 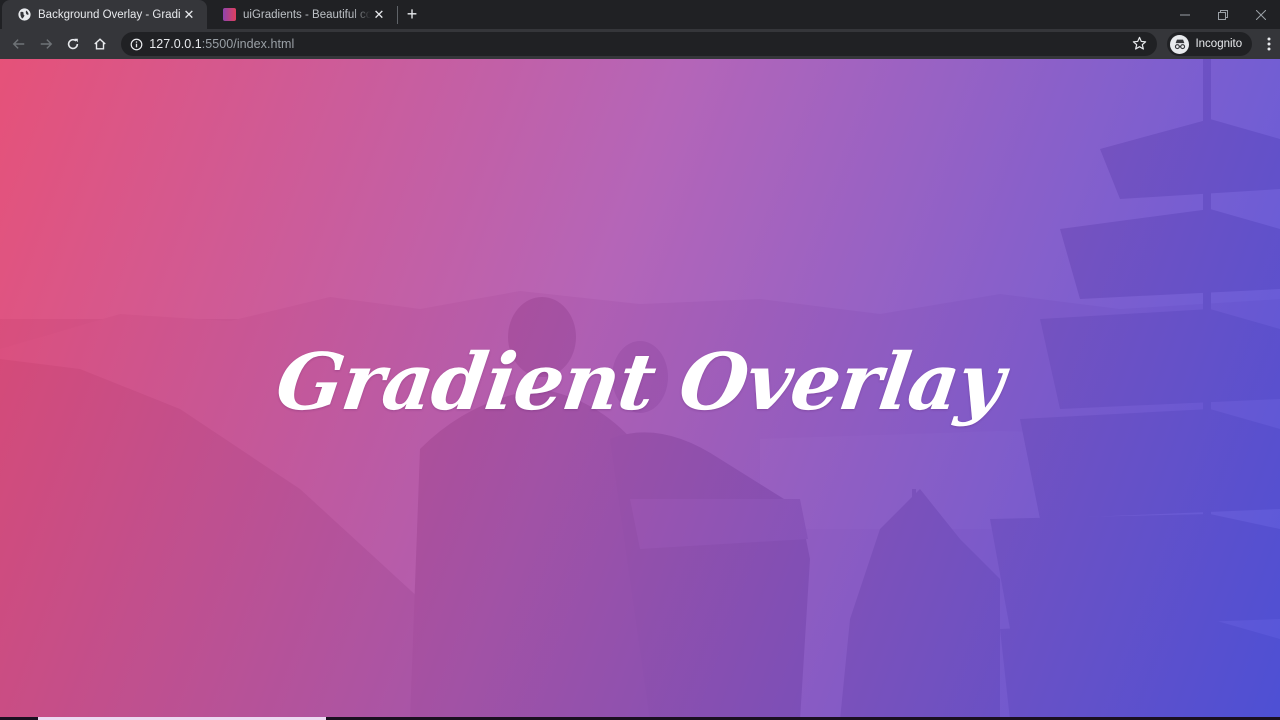 I want to click on reload-button, so click(x=73, y=44).